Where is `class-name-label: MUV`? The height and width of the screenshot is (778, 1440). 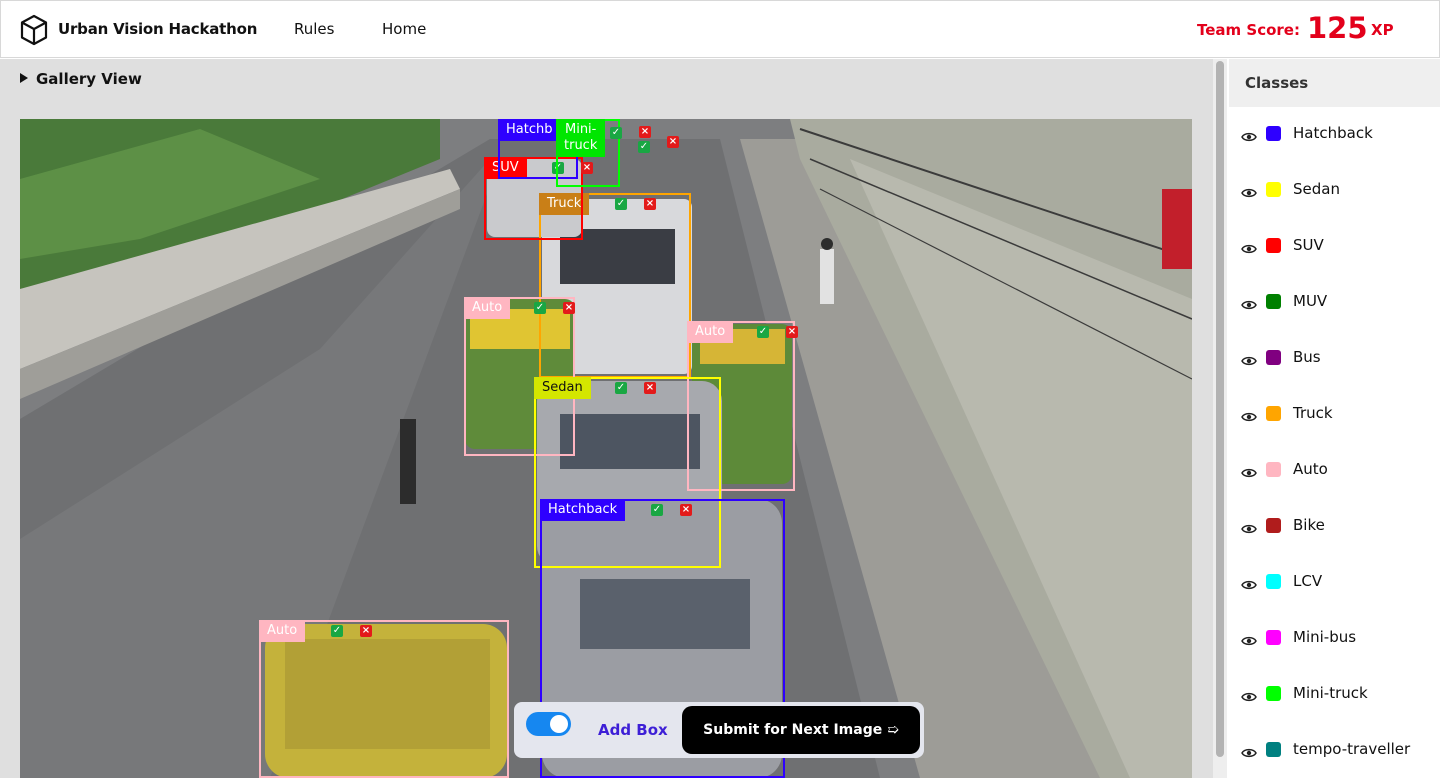 class-name-label: MUV is located at coordinates (1310, 301).